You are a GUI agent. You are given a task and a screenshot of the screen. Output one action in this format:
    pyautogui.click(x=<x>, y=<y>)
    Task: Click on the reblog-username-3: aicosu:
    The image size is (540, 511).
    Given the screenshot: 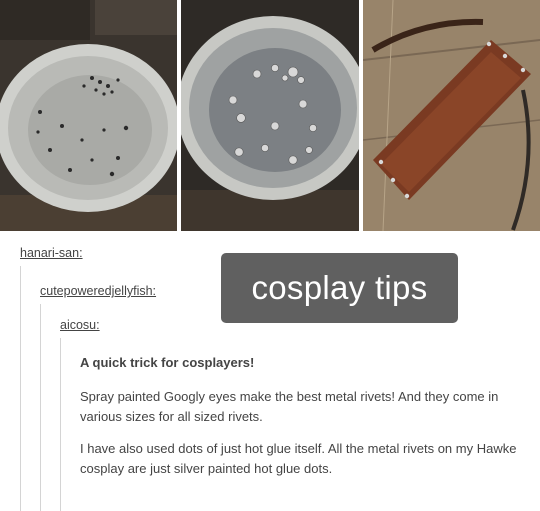 What is the action you would take?
    pyautogui.click(x=80, y=325)
    